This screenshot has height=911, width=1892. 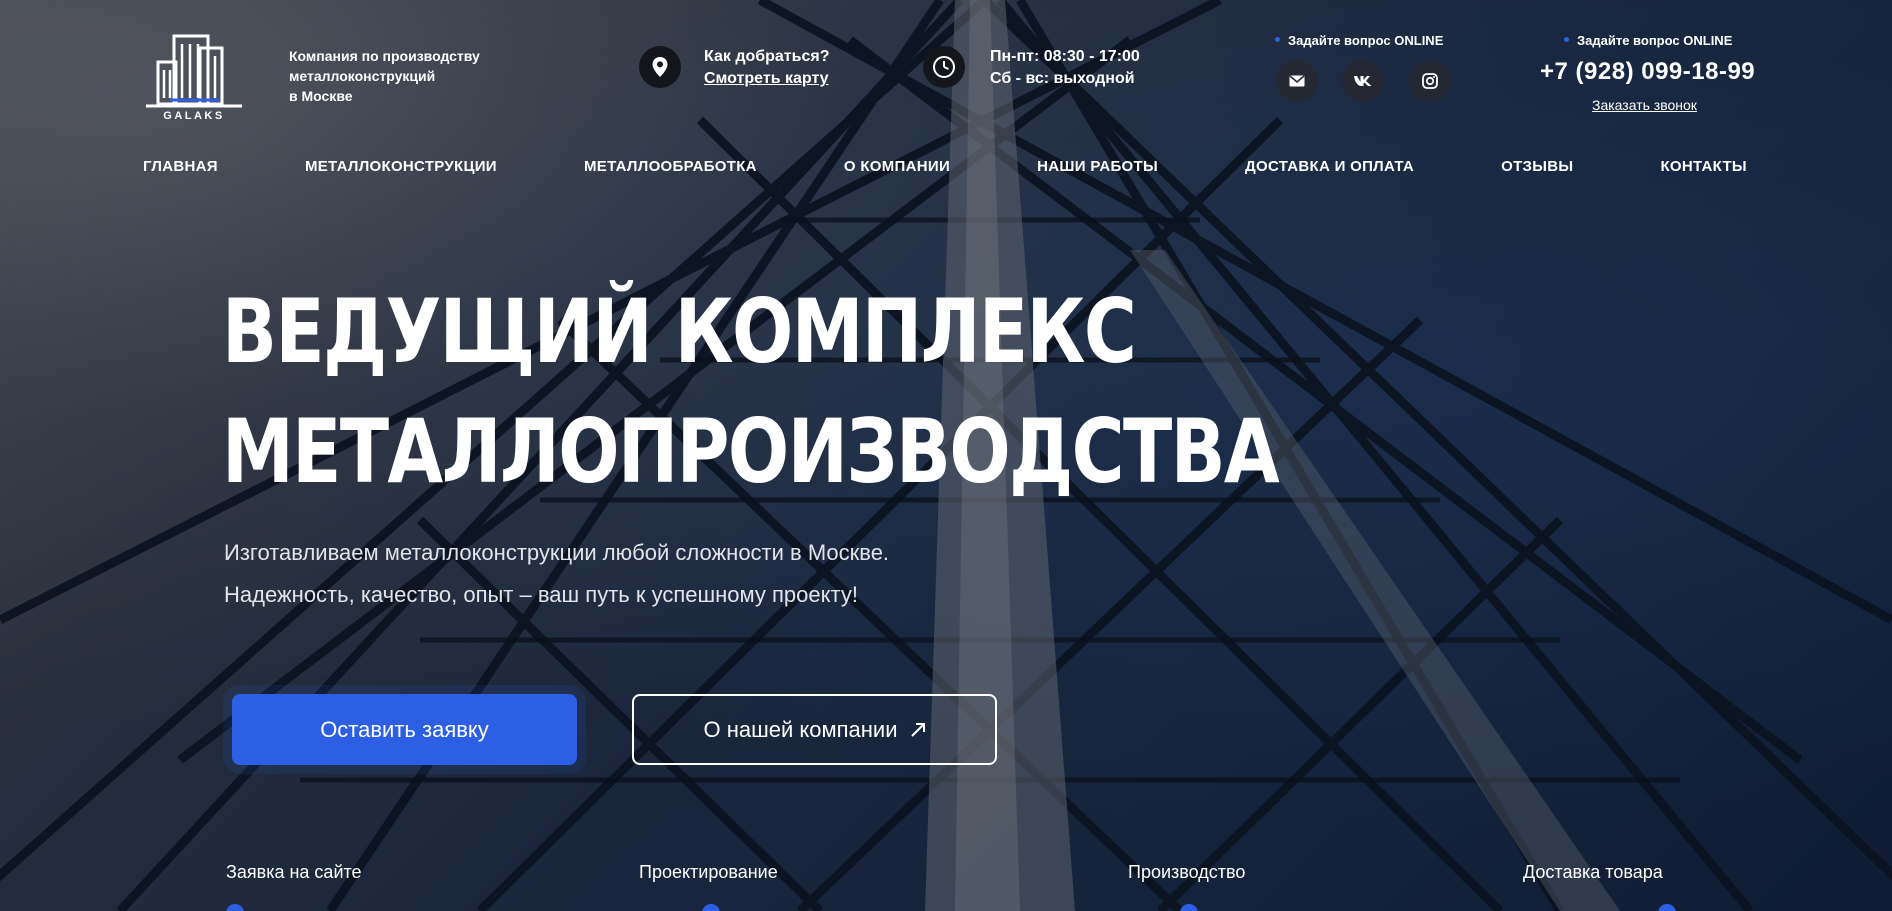 I want to click on step-label: Проектирование, so click(x=708, y=872).